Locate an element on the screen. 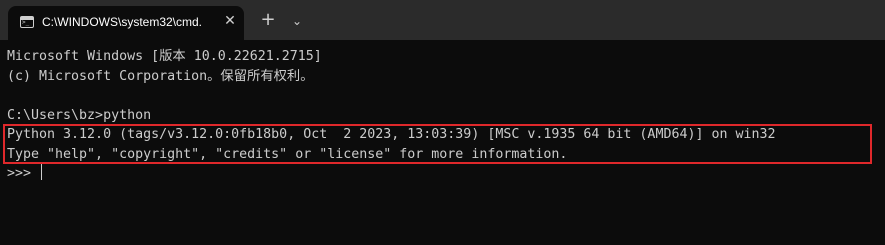 Image resolution: width=885 pixels, height=245 pixels. plus-icon: + is located at coordinates (268, 21).